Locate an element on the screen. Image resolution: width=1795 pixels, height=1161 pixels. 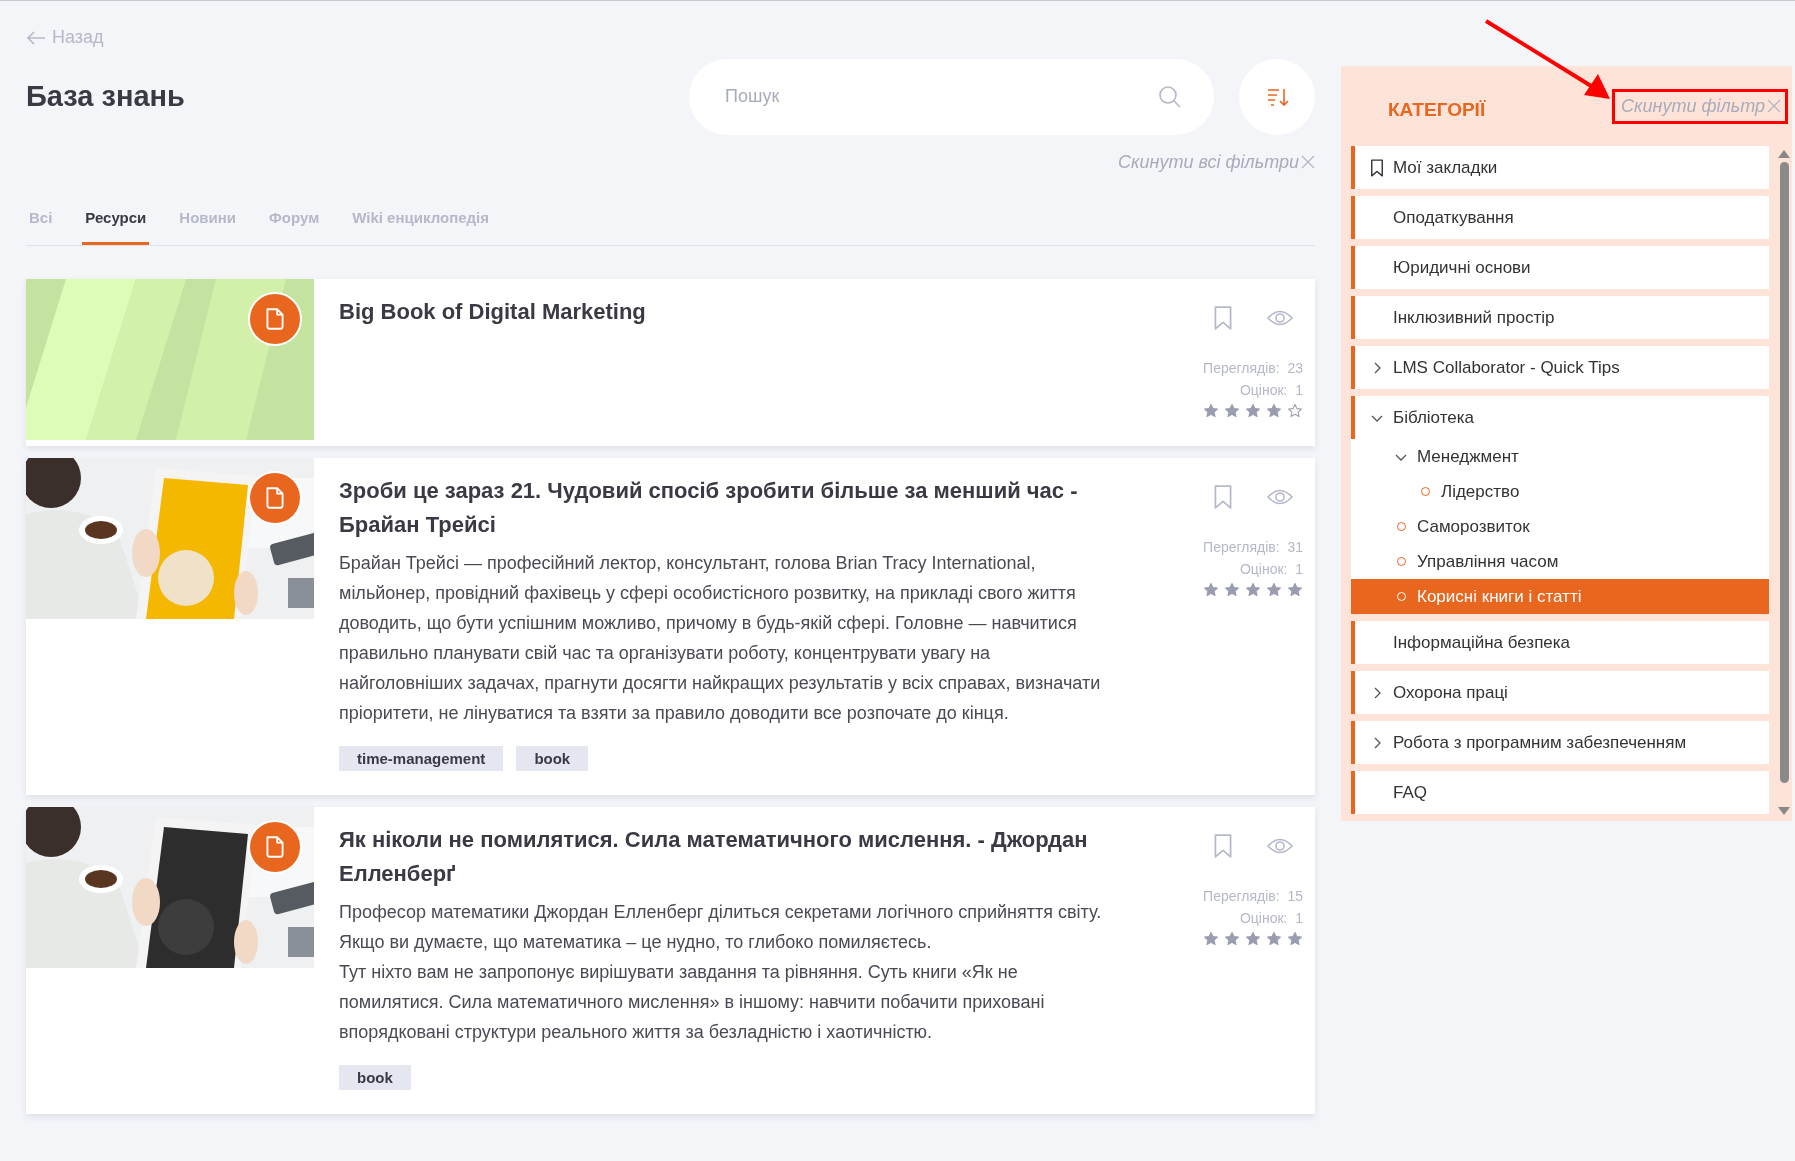
resource-description: Професор математики Джордан Елленберг ділиться секретами логічного сприйняття світу. Якщо ви думаєте, що математика – це нудно, то глибоко помиляєтесь. Тут ніхто вам не запропонує вирішувати завдання та рівняння. Суть книги «Як не помилятися. Сила математичного мислення» в іншому: навчити побачити приховані впорядковані структури реального життя за безладністю і хаотичністю. is located at coordinates (721, 972).